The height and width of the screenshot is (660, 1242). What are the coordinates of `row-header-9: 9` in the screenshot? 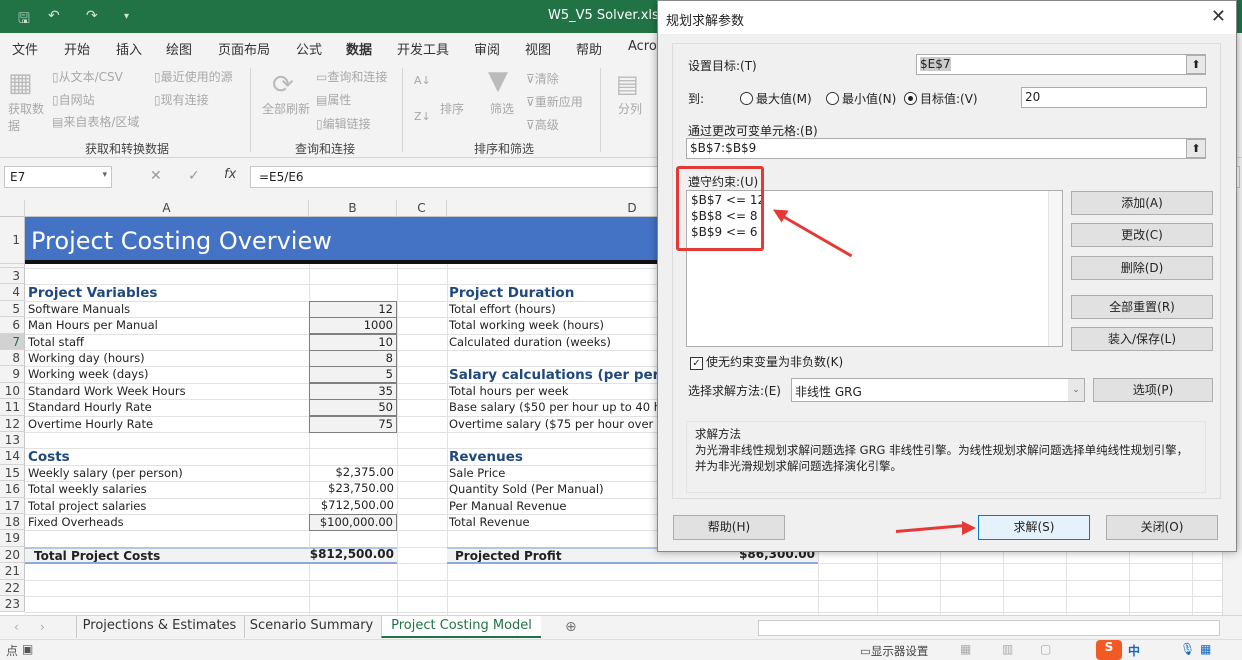 It's located at (12, 374).